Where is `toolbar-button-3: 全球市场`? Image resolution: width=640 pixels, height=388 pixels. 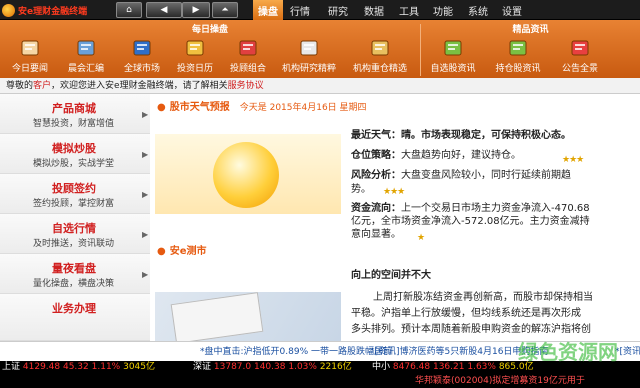
toolbar-button-3: 全球市场 is located at coordinates (142, 57).